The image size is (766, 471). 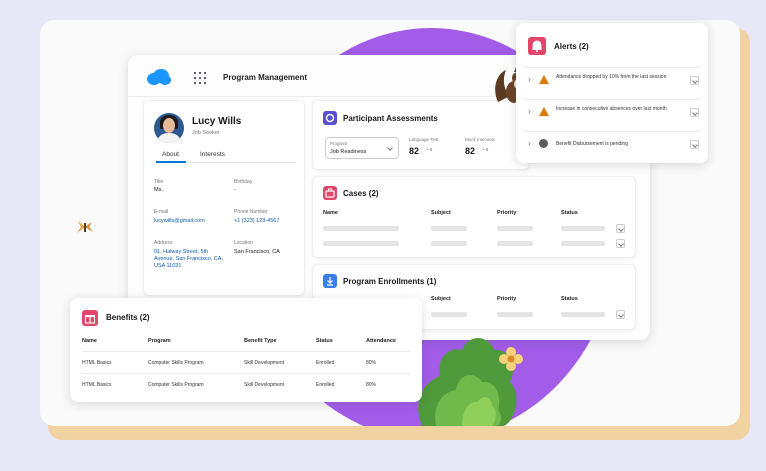 What do you see at coordinates (330, 193) in the screenshot?
I see `briefcase-icon` at bounding box center [330, 193].